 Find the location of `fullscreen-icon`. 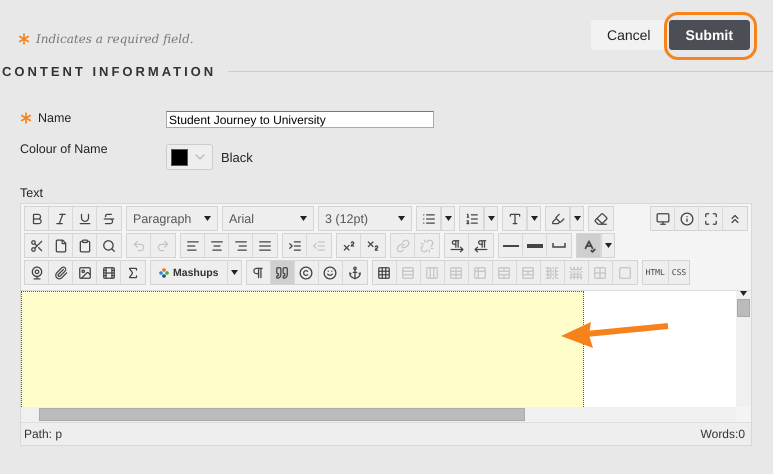

fullscreen-icon is located at coordinates (711, 219).